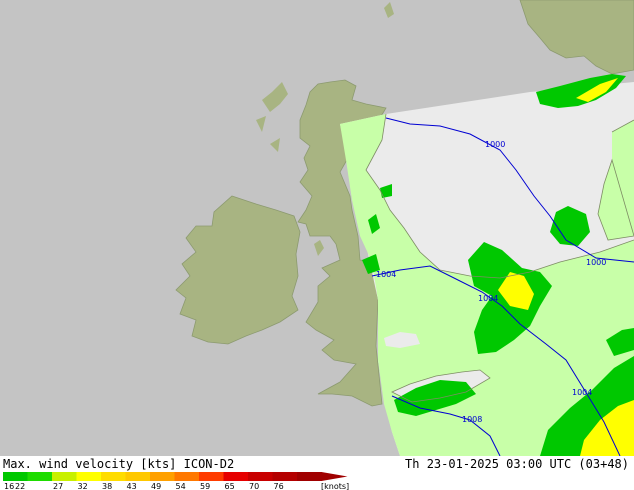 This screenshot has width=634, height=490. I want to click on color-scale-tick-label: 65, so click(230, 486).